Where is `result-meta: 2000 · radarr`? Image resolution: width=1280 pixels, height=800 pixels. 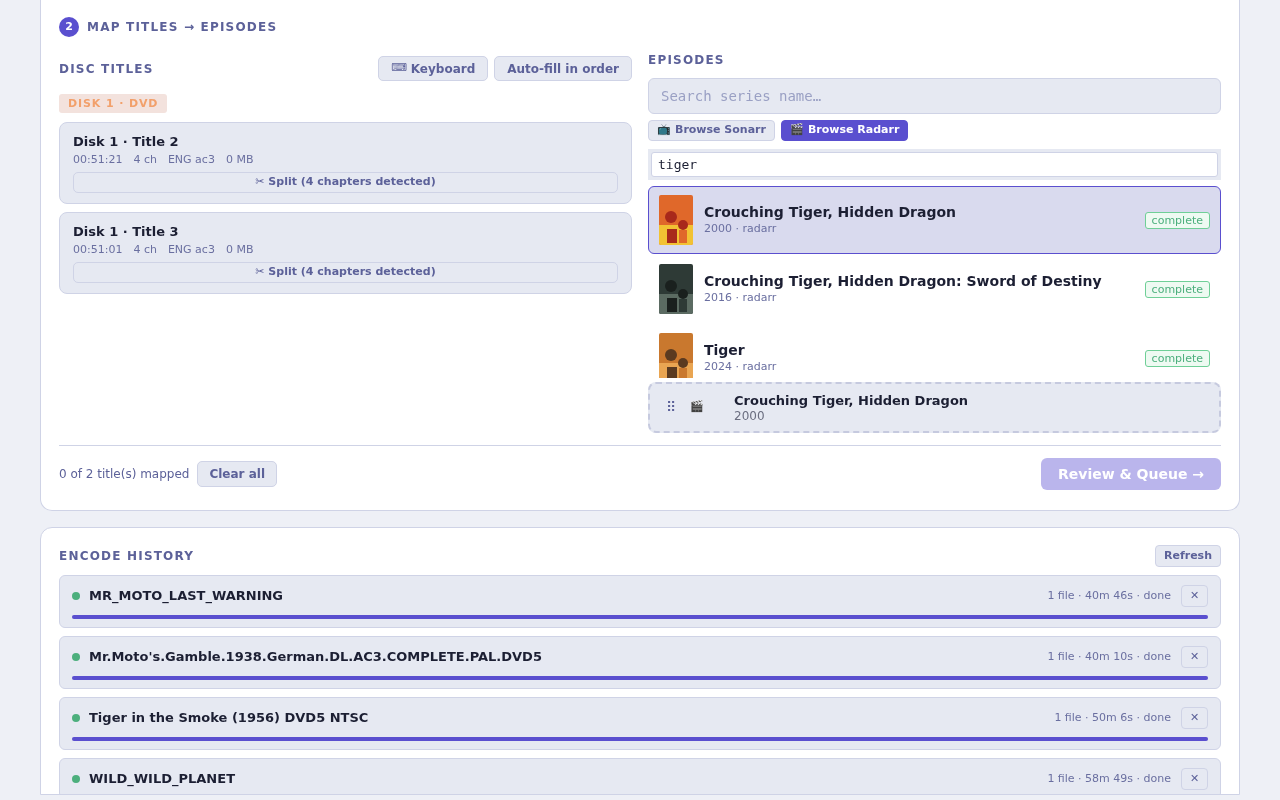 result-meta: 2000 · radarr is located at coordinates (741, 228).